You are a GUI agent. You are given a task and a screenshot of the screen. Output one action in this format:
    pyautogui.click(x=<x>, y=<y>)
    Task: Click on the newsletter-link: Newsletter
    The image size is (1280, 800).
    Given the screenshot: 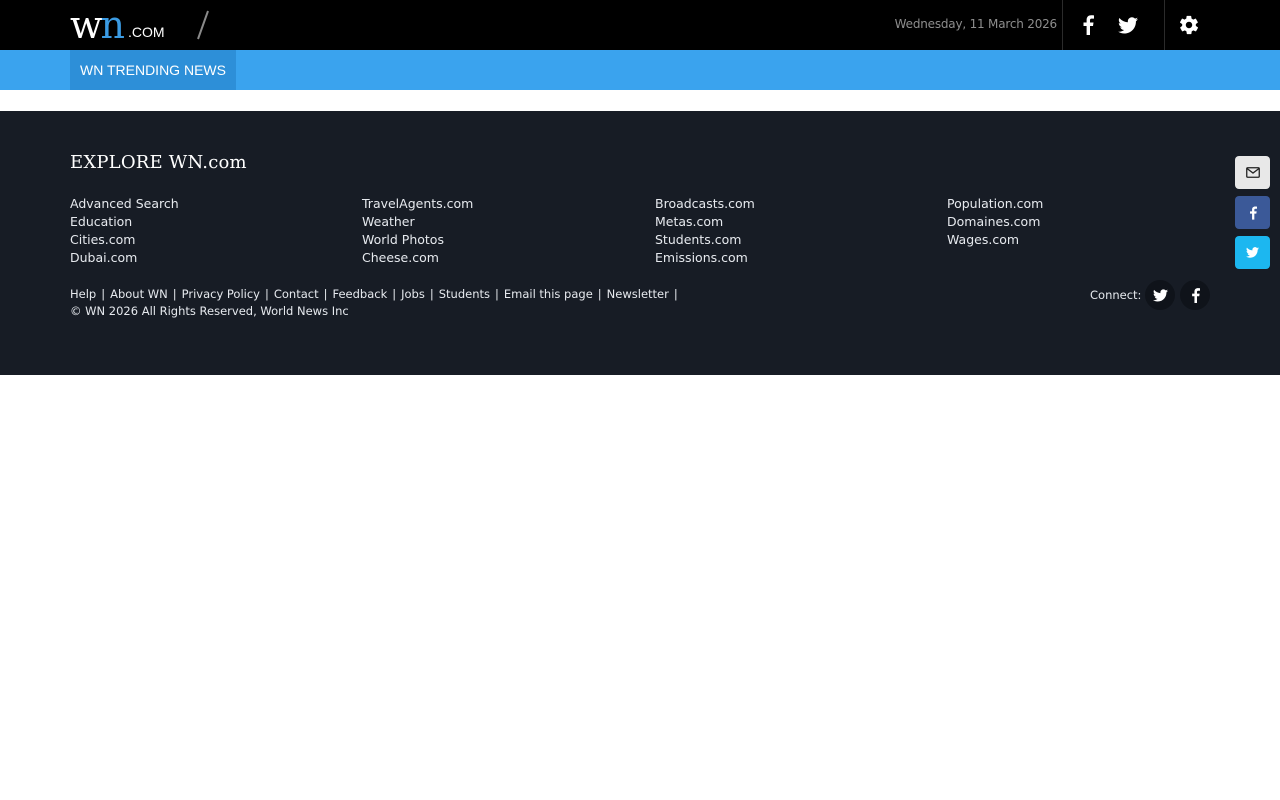 What is the action you would take?
    pyautogui.click(x=638, y=294)
    